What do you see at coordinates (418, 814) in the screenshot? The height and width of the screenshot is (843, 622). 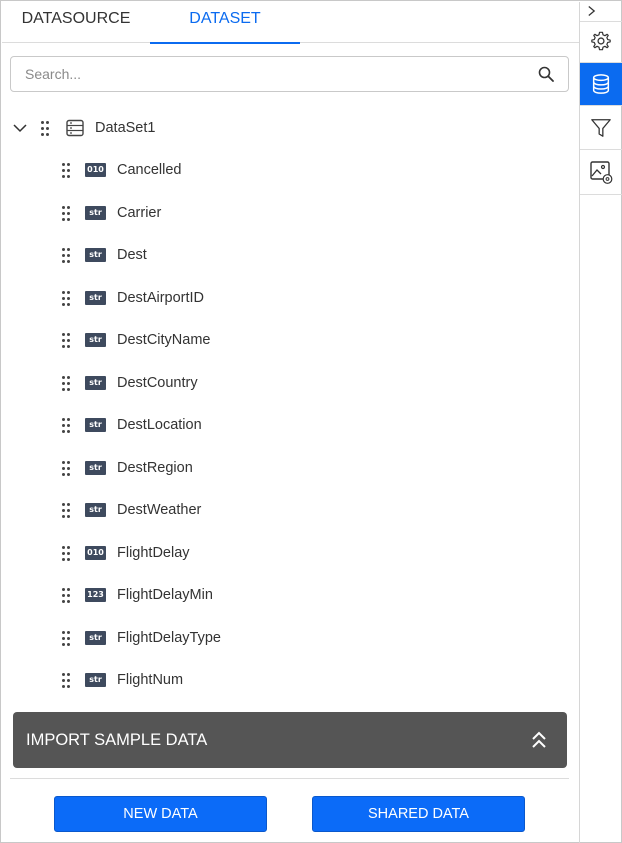 I see `shared-data-button: SHARED DATA` at bounding box center [418, 814].